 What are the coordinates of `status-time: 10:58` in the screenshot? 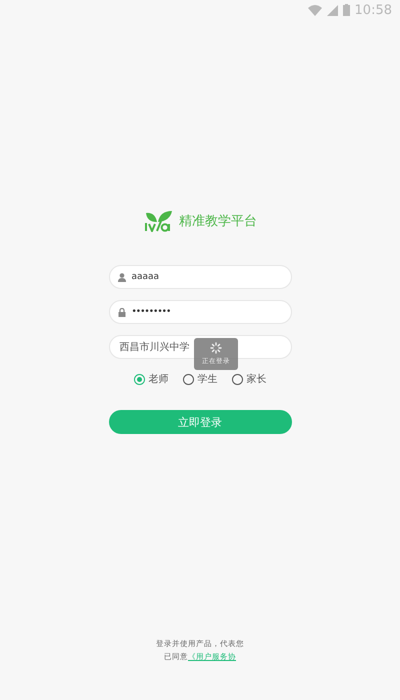 It's located at (373, 10).